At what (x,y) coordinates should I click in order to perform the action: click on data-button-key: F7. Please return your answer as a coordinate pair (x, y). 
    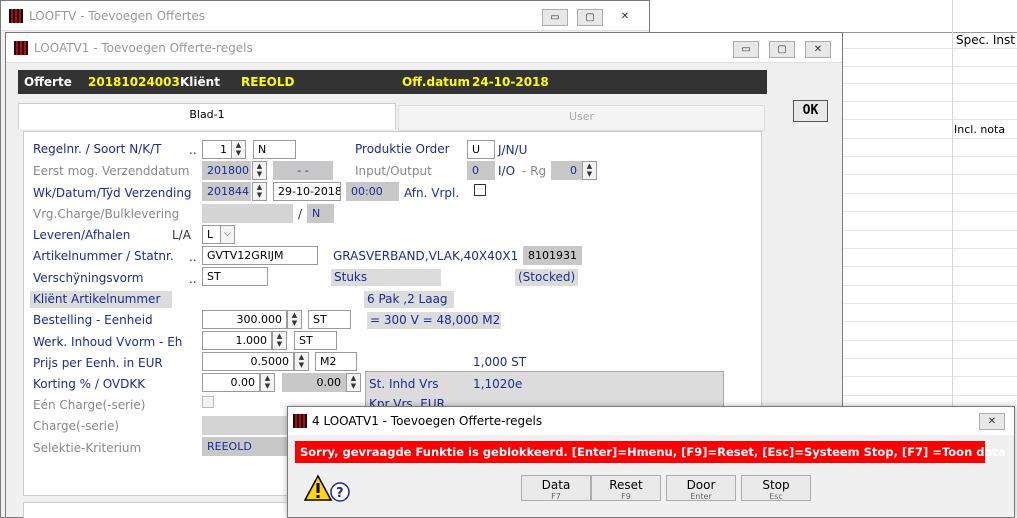
    Looking at the image, I should click on (556, 496).